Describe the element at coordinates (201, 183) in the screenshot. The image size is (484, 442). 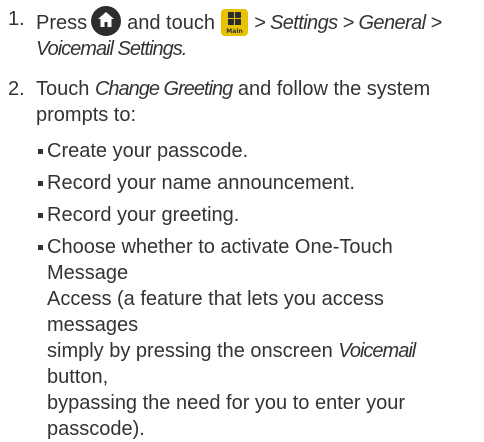
I see `bullet-text: Record your name announcement.` at that location.